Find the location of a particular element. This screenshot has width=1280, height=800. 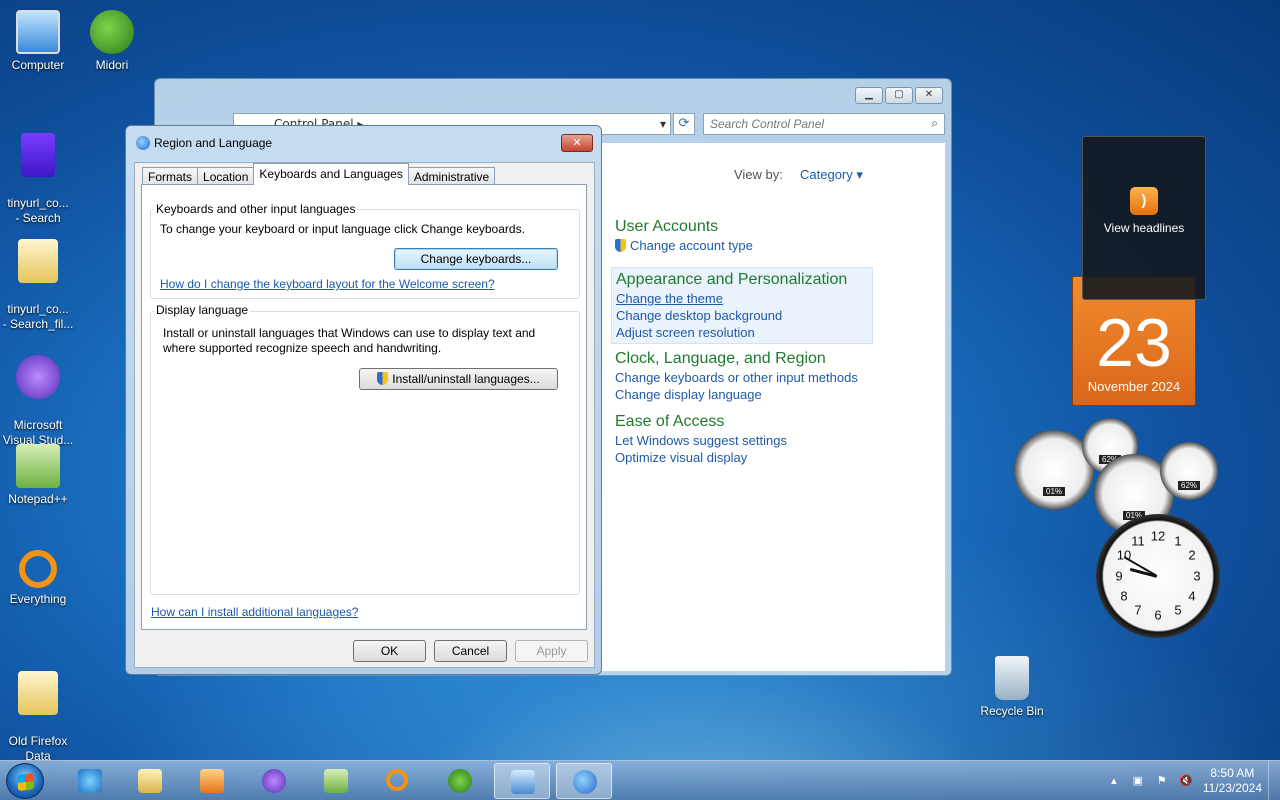

category-link: Let Windows suggest settings is located at coordinates (701, 440).